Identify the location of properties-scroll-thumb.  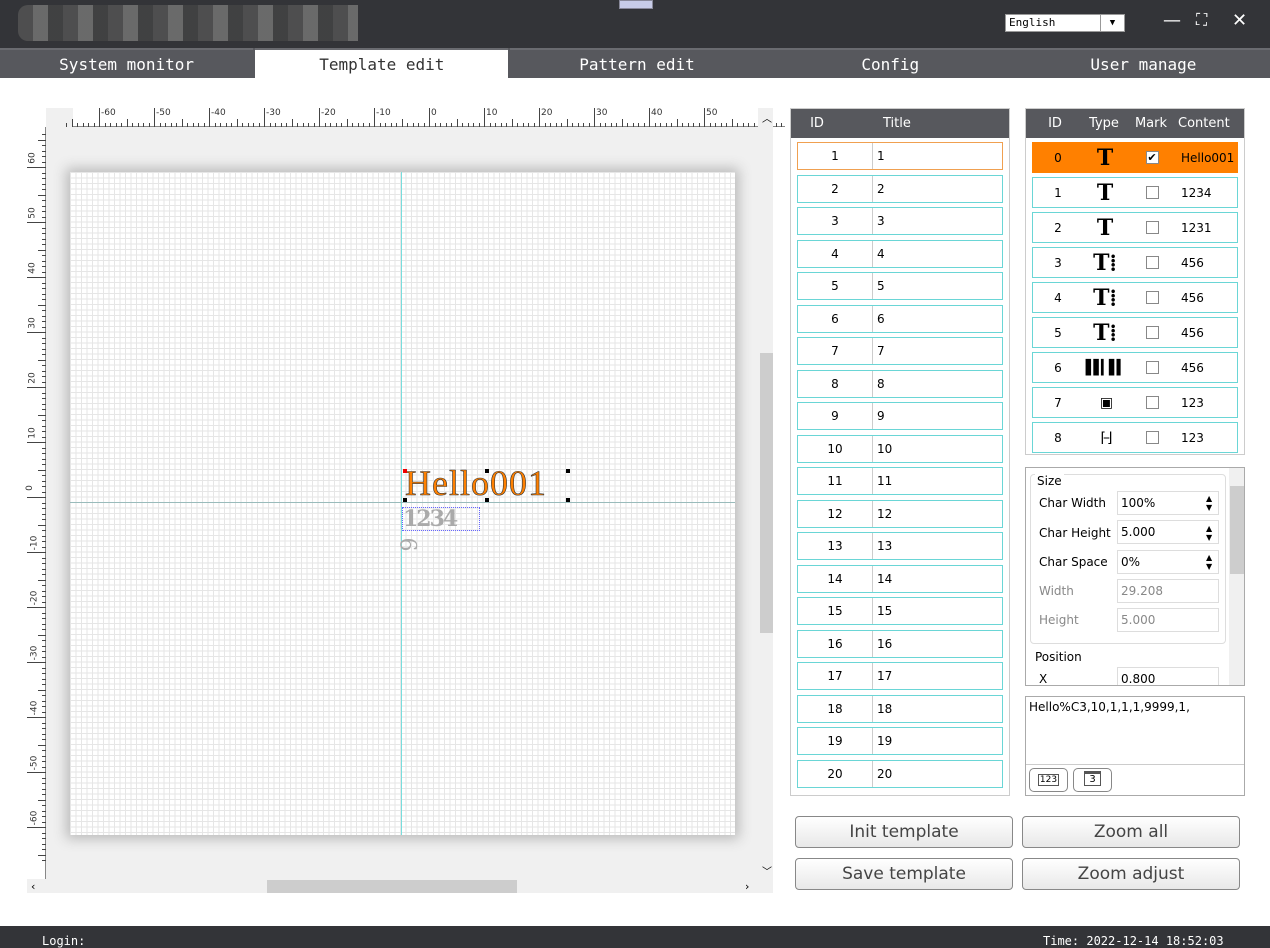
(1237, 530).